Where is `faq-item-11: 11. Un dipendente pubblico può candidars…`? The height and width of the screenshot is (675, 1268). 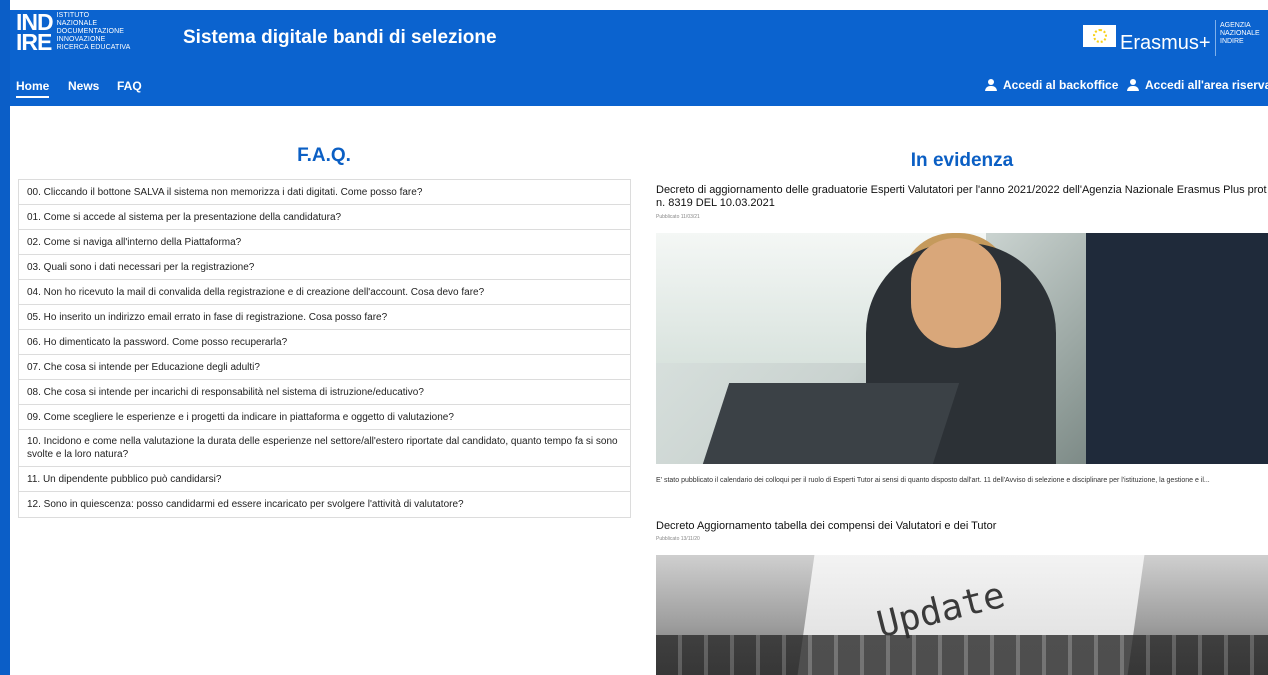 faq-item-11: 11. Un dipendente pubblico può candidars… is located at coordinates (324, 479).